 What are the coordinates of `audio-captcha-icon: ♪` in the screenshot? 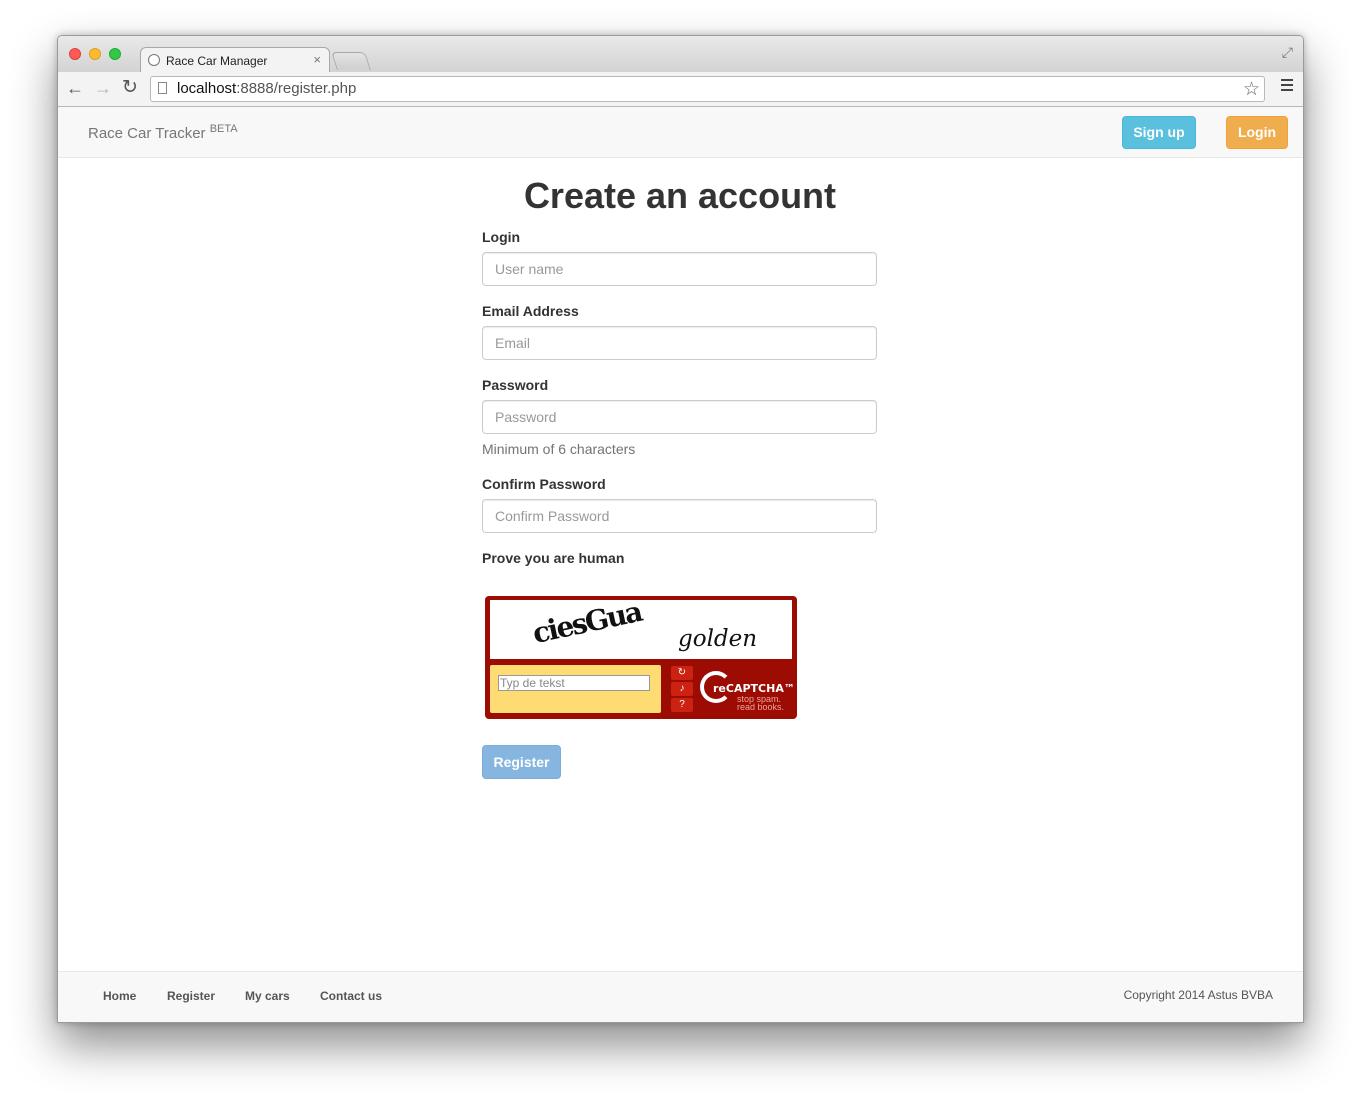 It's located at (682, 689).